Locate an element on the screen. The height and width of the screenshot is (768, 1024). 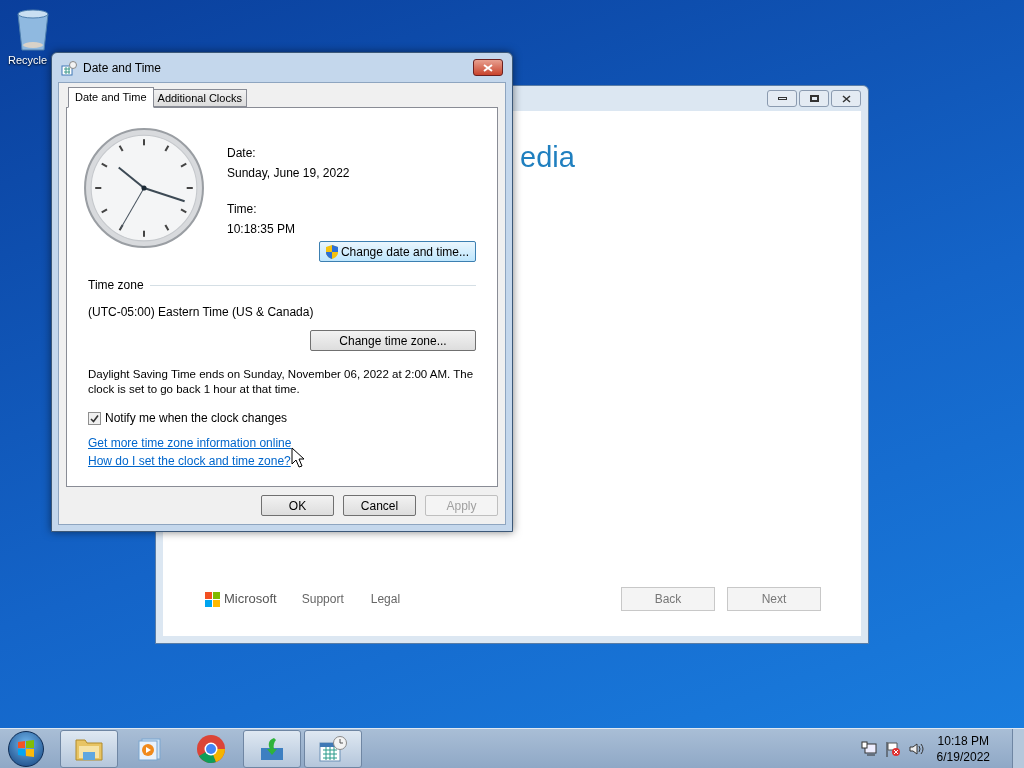
dialog-button: OK is located at coordinates (297, 505).